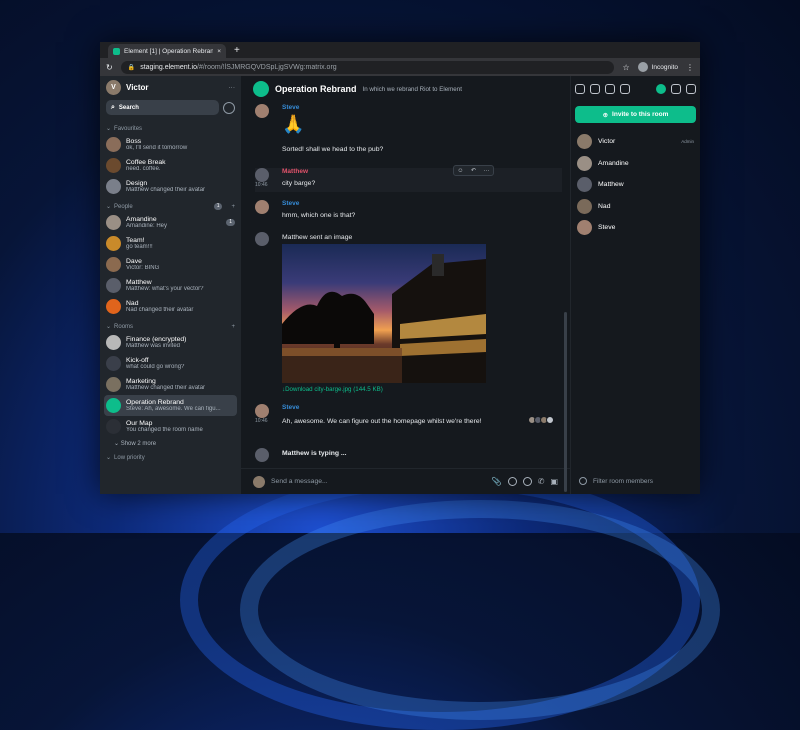  I want to click on star-icon: ☆, so click(625, 67).